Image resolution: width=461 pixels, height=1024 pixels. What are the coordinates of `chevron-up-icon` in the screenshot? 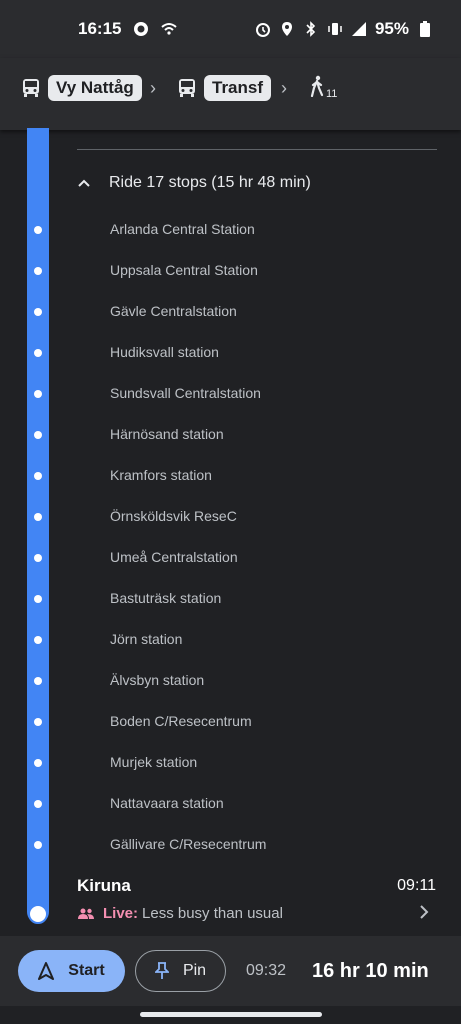 It's located at (84, 183).